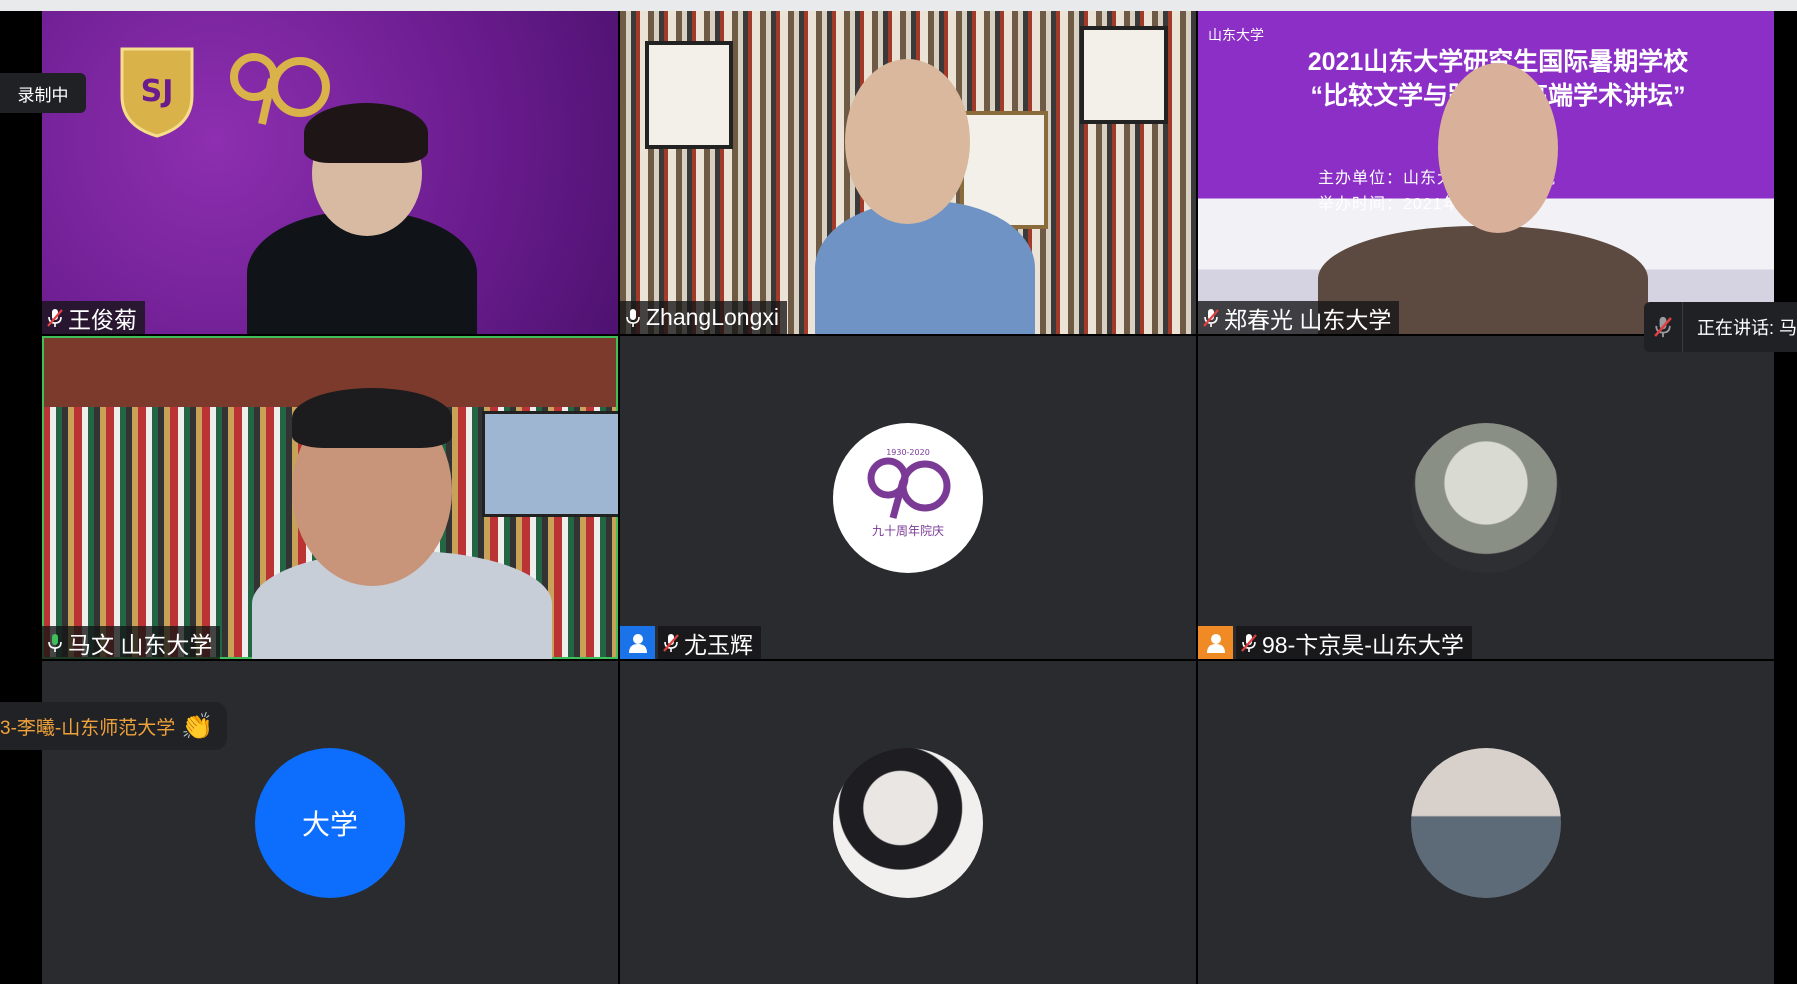  Describe the element at coordinates (898, 5) in the screenshot. I see `window-top-bar` at that location.